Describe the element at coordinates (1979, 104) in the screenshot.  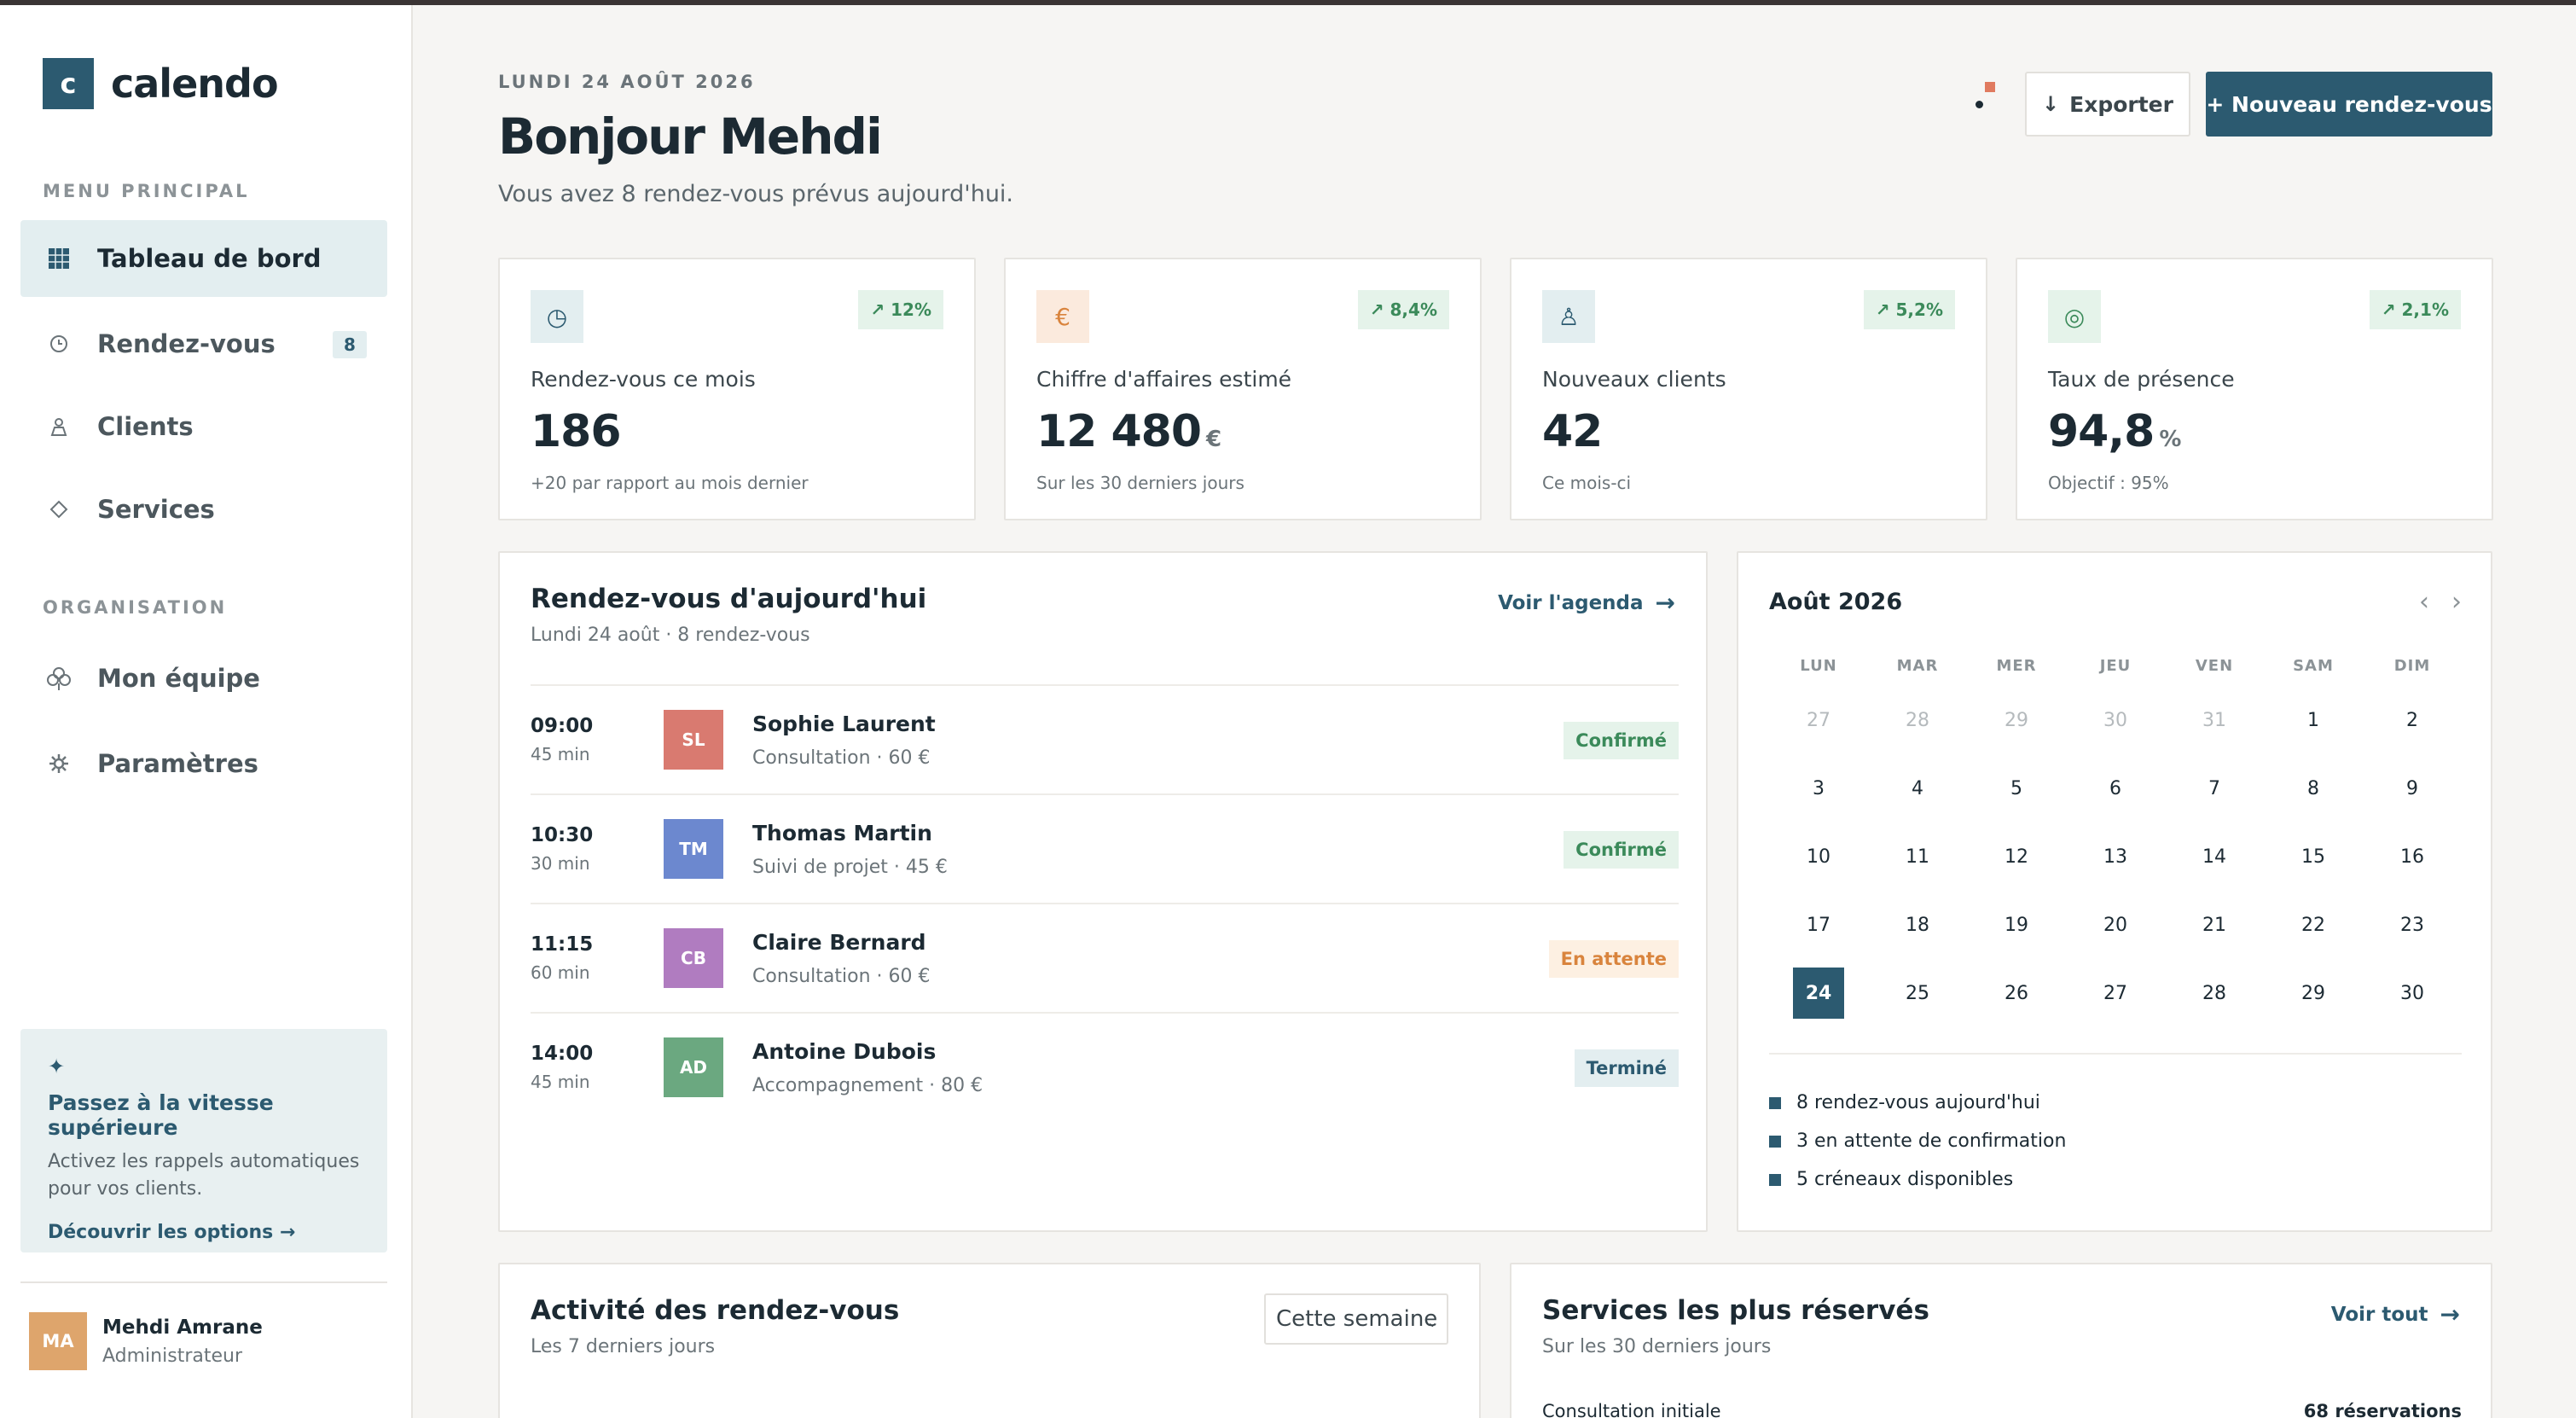
I see `bell-icon` at that location.